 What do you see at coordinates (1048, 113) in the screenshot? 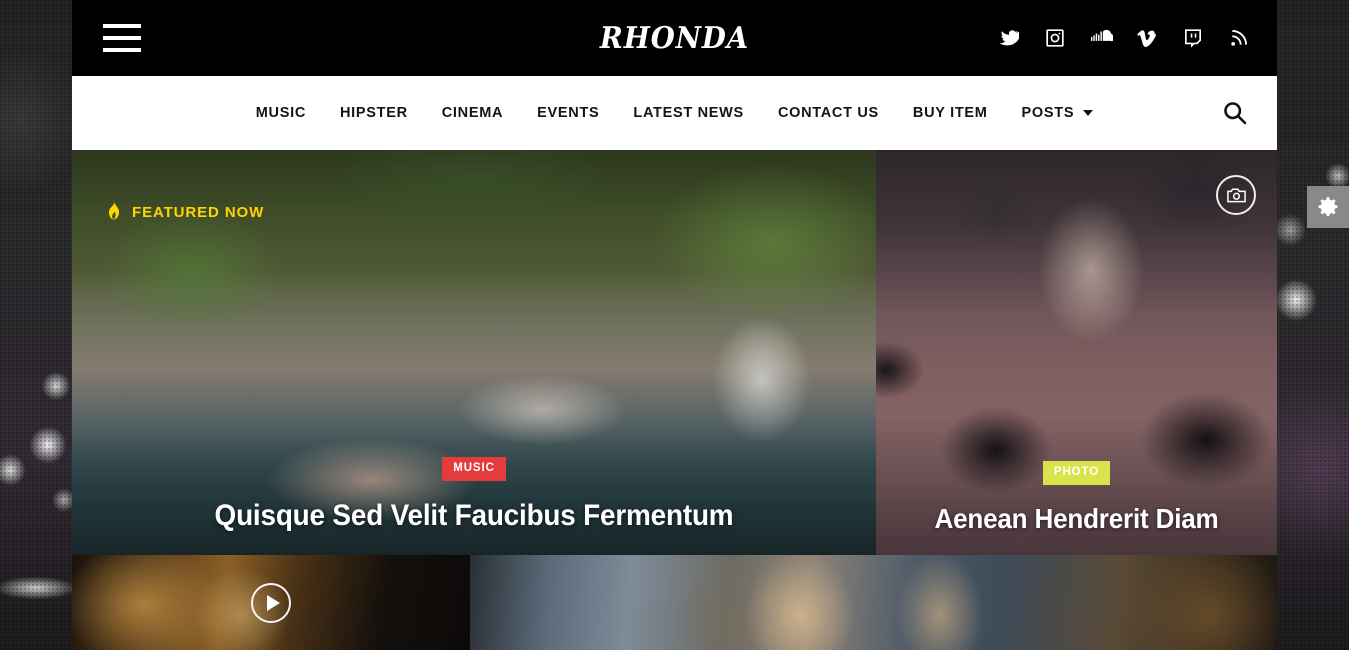
I see `nav-item-label: POSTS` at bounding box center [1048, 113].